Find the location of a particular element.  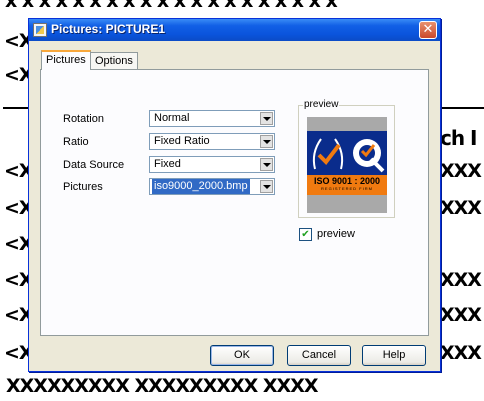

document-text-right-4: XXX is located at coordinates (461, 315).